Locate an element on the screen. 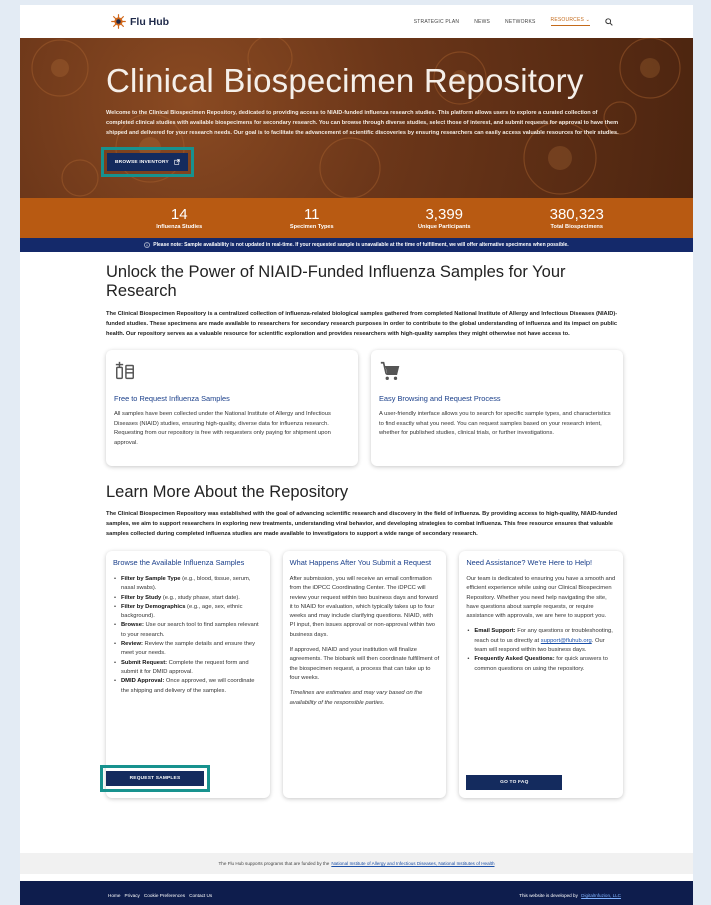 The height and width of the screenshot is (905, 711). list-item-label: Frequently Asked Questions: is located at coordinates (514, 659).